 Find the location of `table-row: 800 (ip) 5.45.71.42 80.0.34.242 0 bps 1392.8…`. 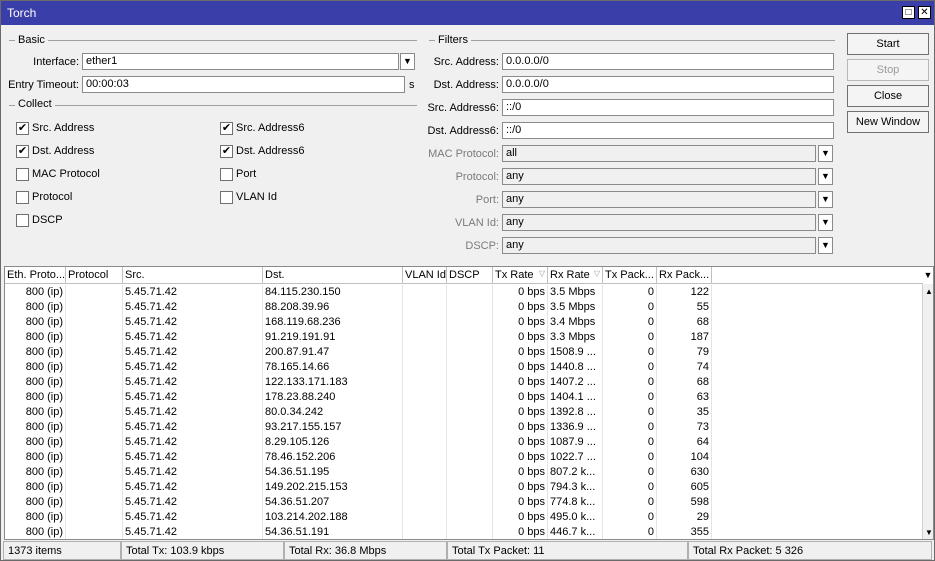

table-row: 800 (ip) 5.45.71.42 80.0.34.242 0 bps 1392.8… is located at coordinates (463, 412).